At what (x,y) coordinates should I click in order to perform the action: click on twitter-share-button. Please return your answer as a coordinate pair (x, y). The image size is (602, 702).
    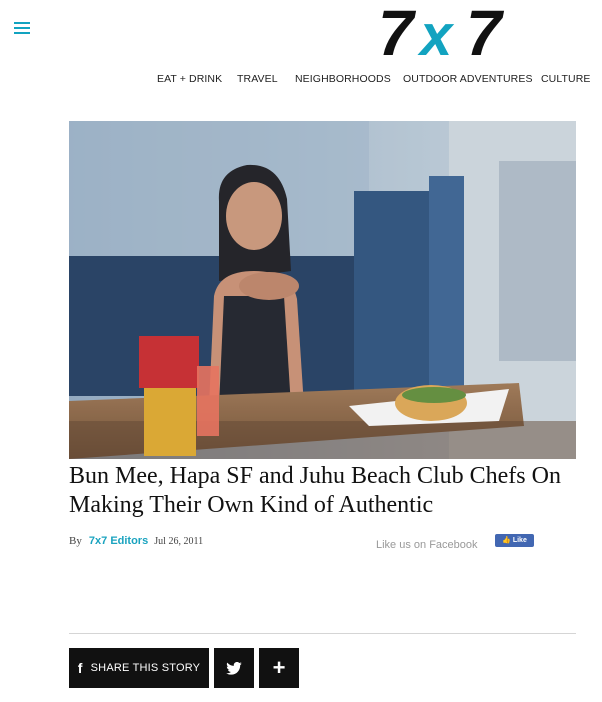
    Looking at the image, I should click on (234, 668).